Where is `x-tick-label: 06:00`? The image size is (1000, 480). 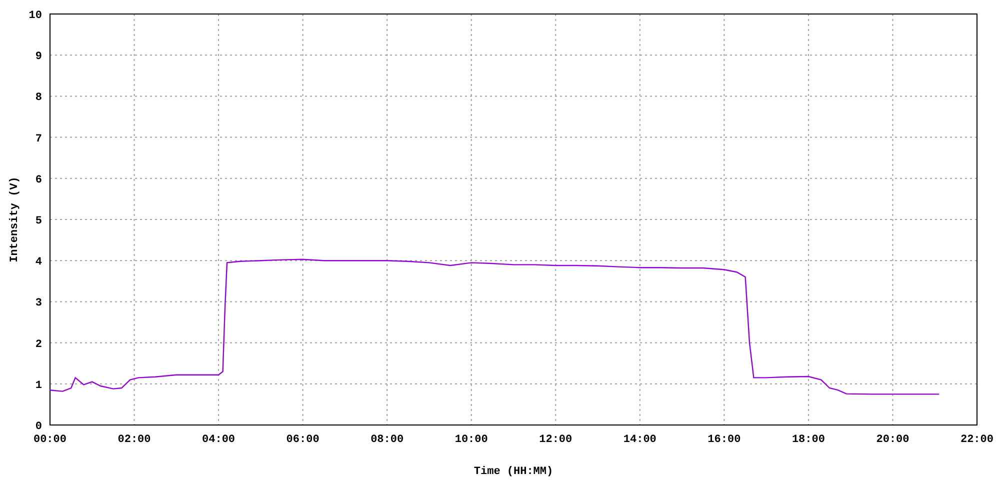
x-tick-label: 06:00 is located at coordinates (303, 440).